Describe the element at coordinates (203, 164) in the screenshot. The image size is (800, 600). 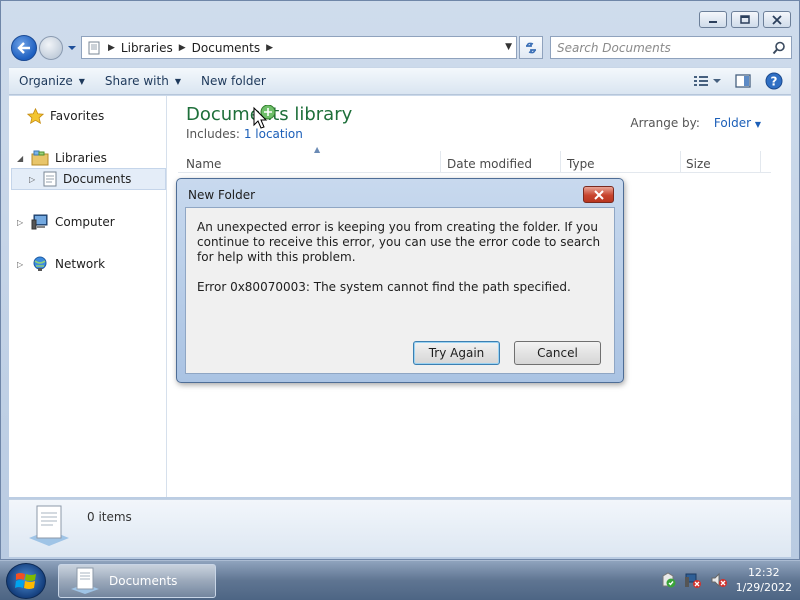
I see `column-header-name: Name` at that location.